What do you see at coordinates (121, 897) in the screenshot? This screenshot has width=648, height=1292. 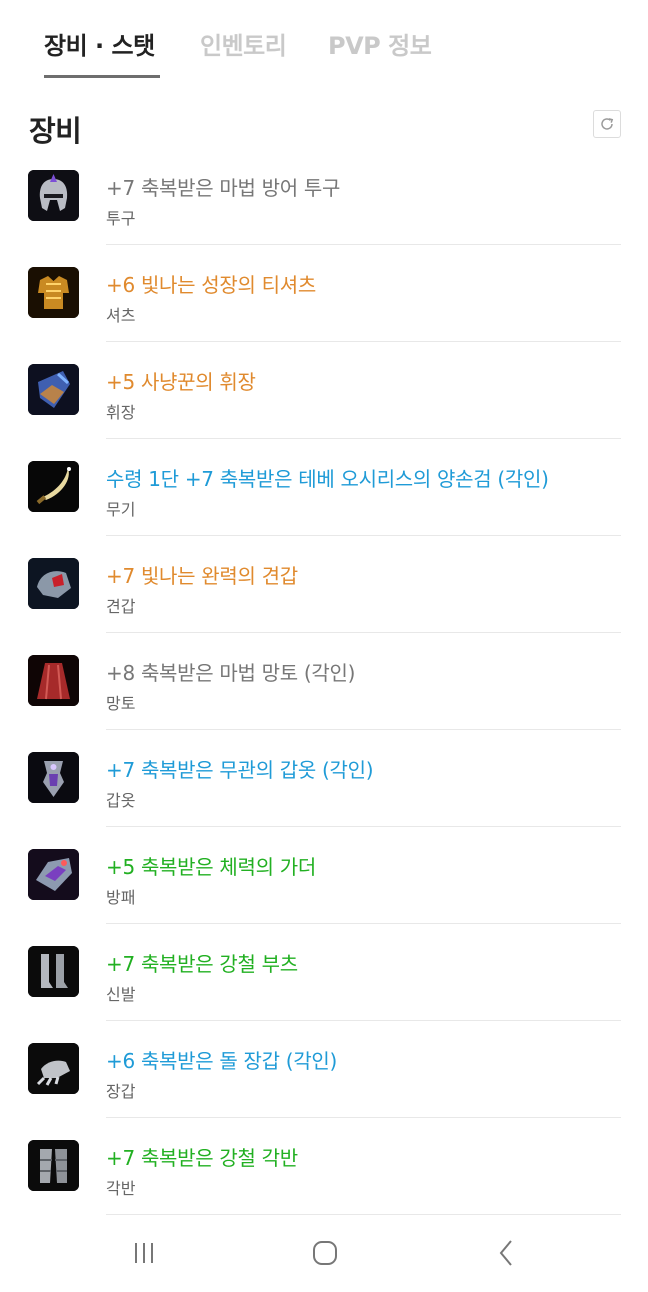 I see `item-slot: 방패` at bounding box center [121, 897].